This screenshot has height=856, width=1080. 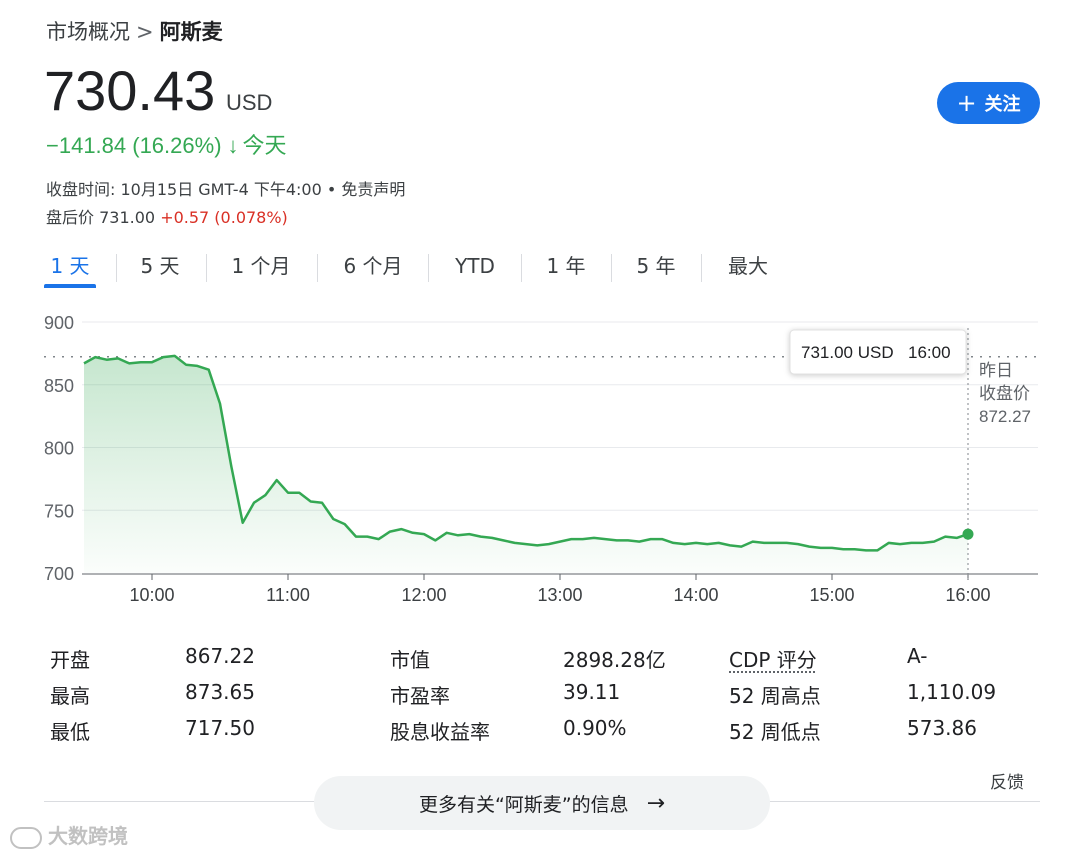 I want to click on previous-close-label-2: 收盘价, so click(x=1004, y=393).